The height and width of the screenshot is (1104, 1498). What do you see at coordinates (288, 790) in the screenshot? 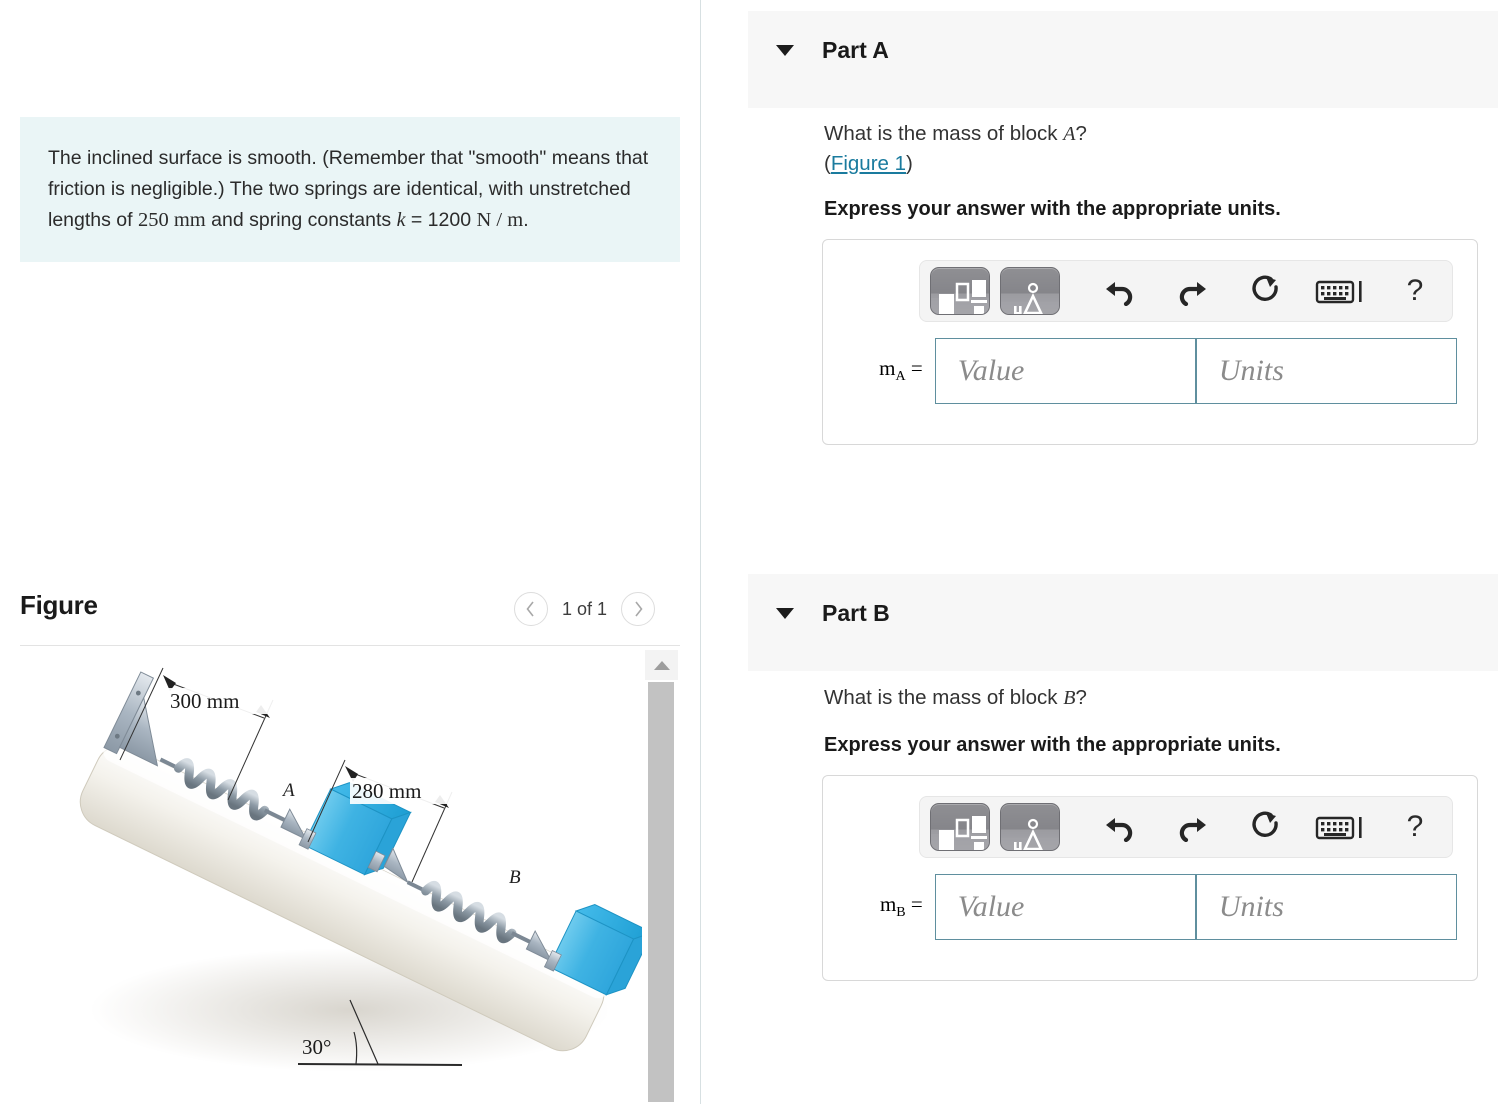
I see `block-a-label: A` at bounding box center [288, 790].